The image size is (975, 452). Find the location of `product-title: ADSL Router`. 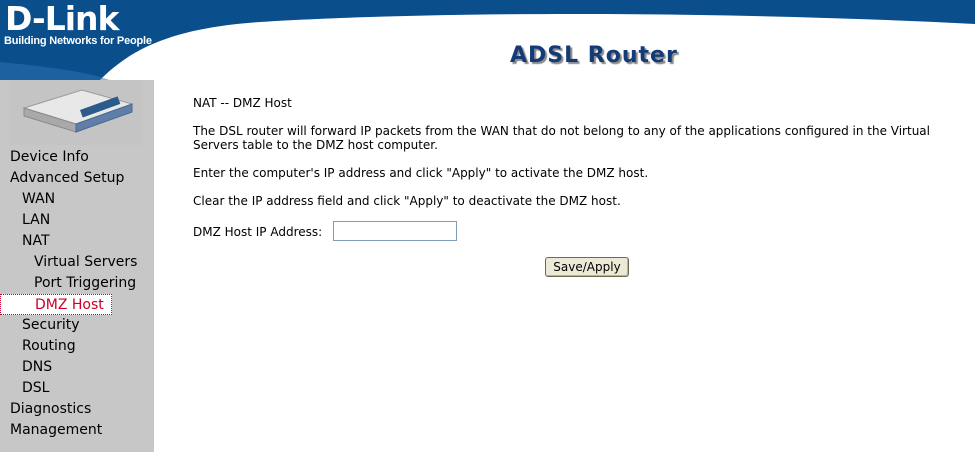

product-title: ADSL Router is located at coordinates (594, 55).